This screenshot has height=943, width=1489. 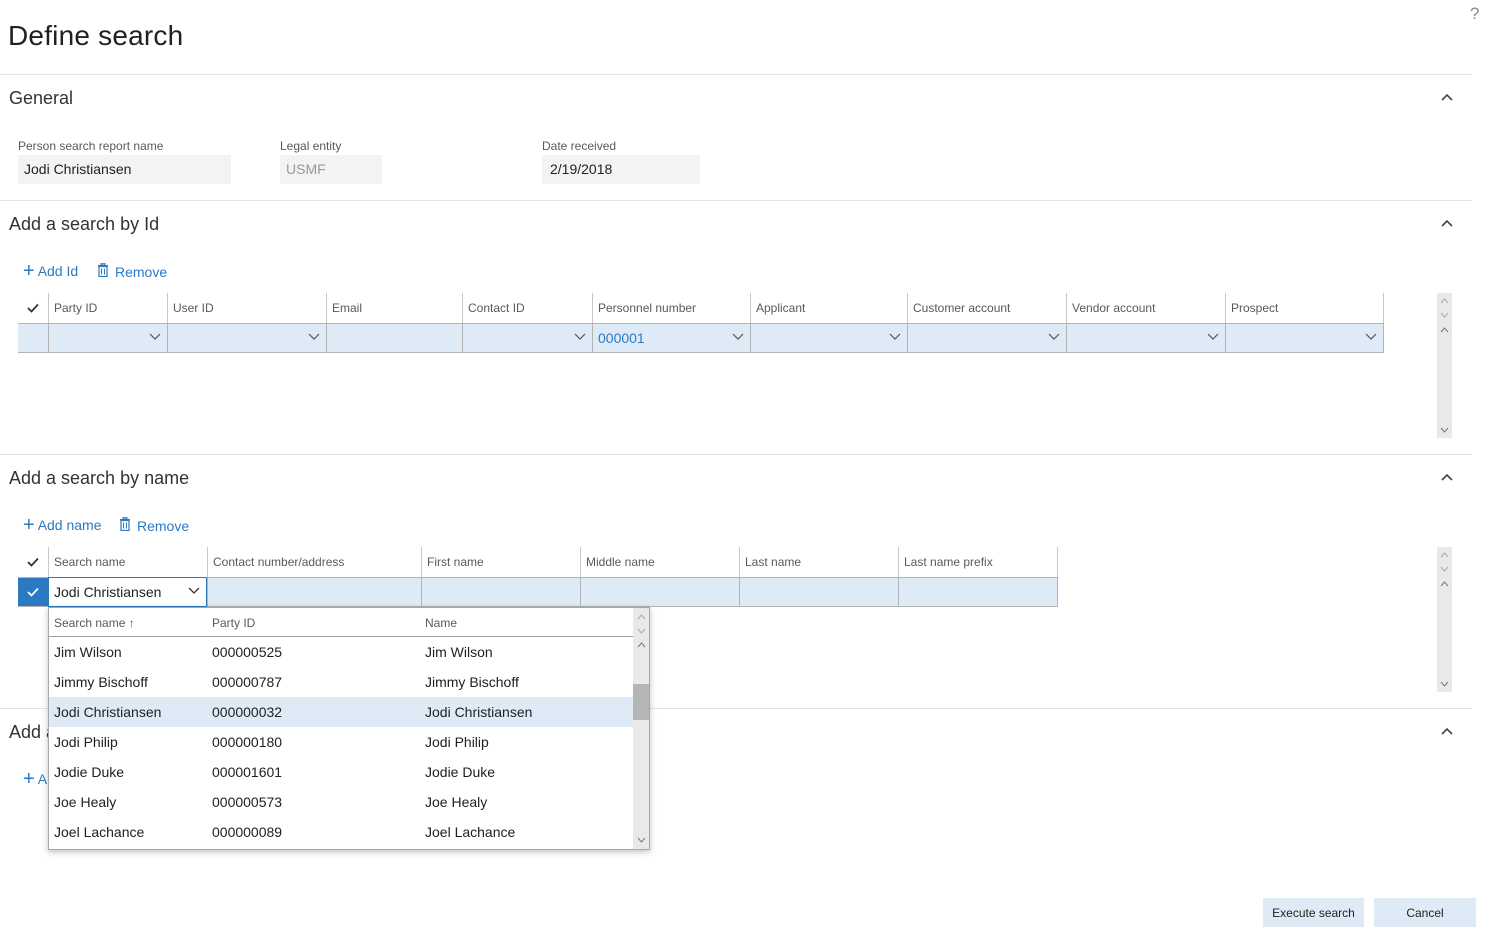 What do you see at coordinates (99, 478) in the screenshot?
I see `section-title-search-by-name: Add a search by name` at bounding box center [99, 478].